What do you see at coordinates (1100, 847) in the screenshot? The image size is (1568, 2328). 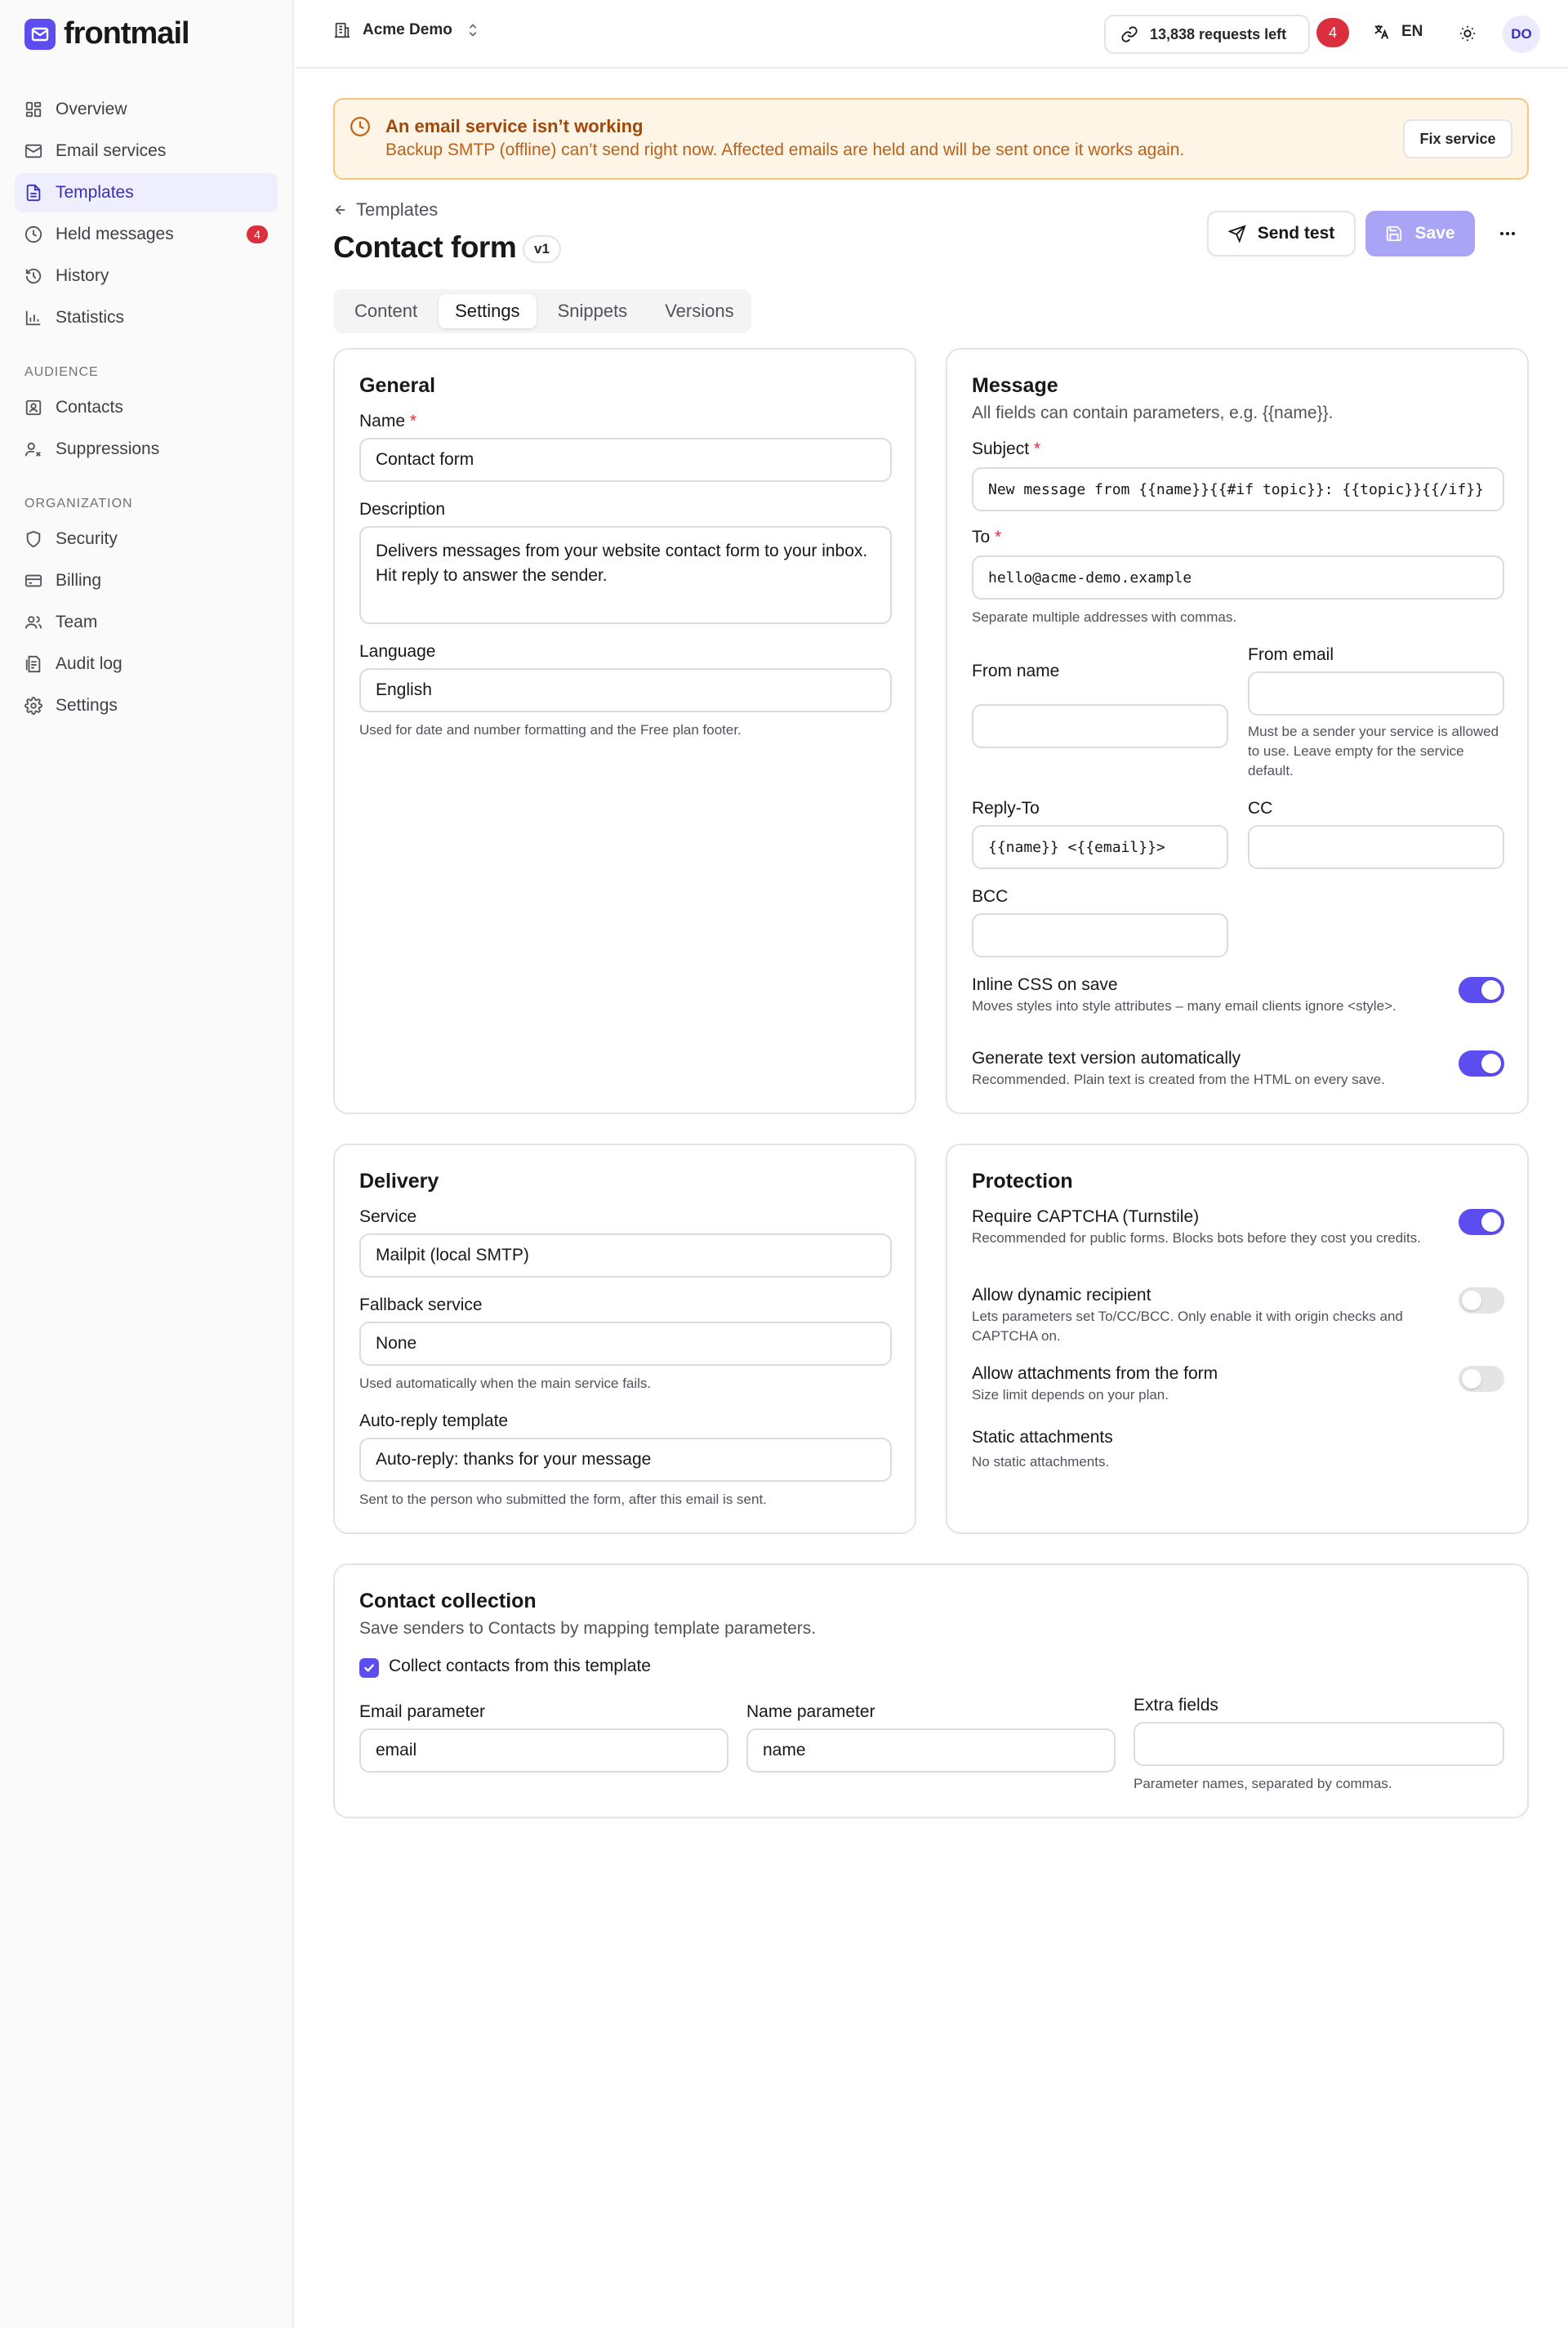 I see `reply-to-input: {{name}} <{{email}}>` at bounding box center [1100, 847].